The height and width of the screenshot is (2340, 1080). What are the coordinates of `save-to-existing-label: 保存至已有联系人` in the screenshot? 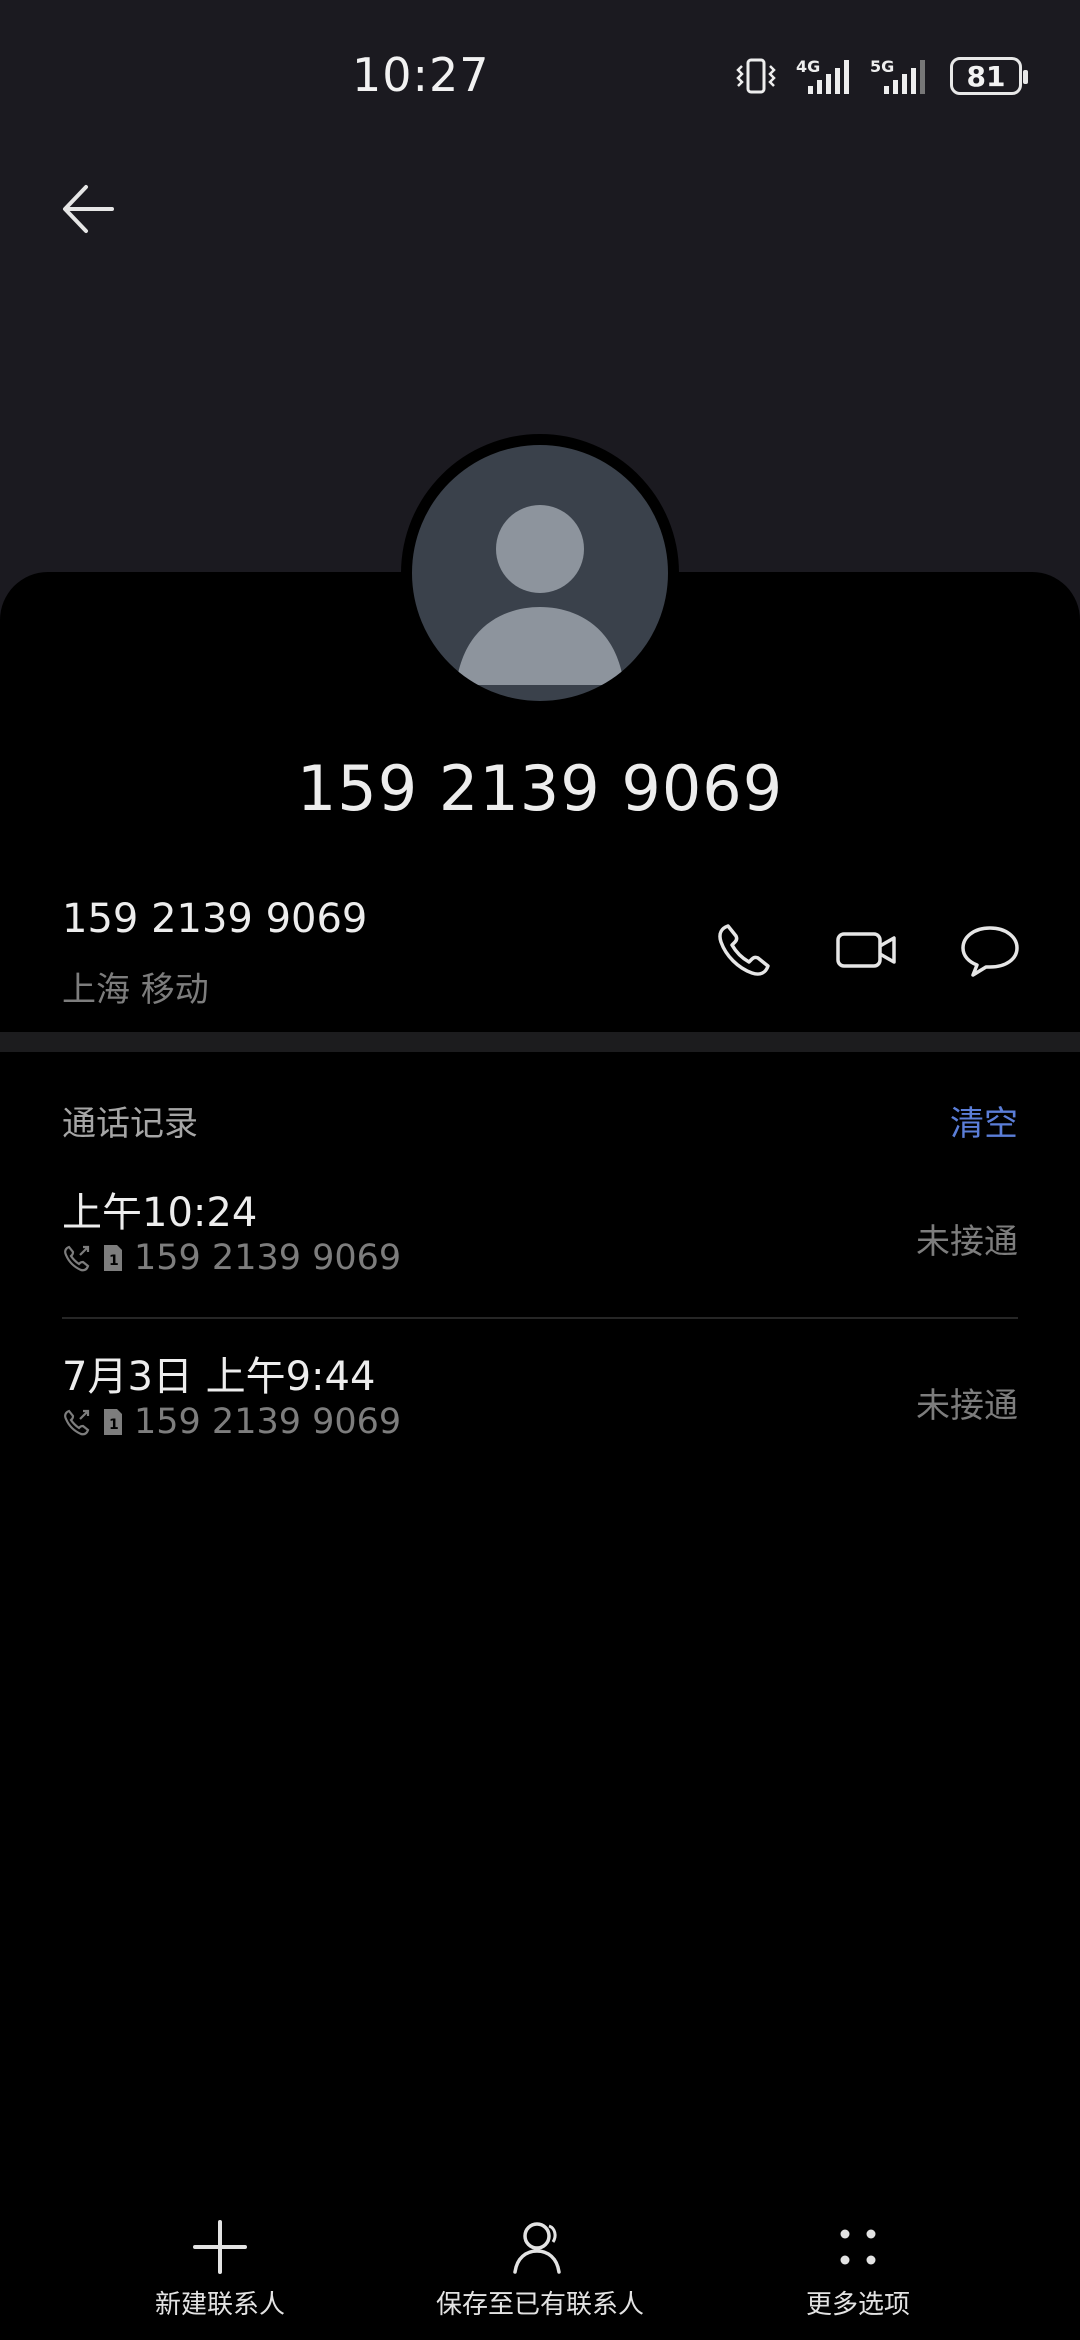 It's located at (539, 2305).